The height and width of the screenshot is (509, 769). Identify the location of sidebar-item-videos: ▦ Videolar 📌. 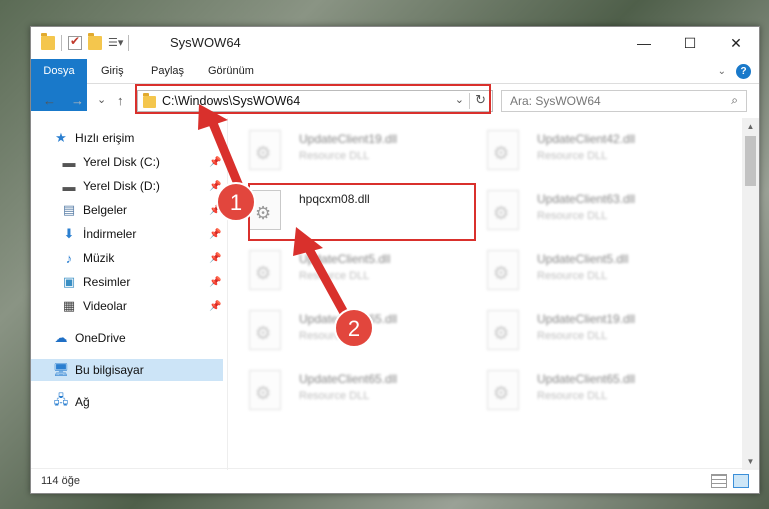
(127, 306).